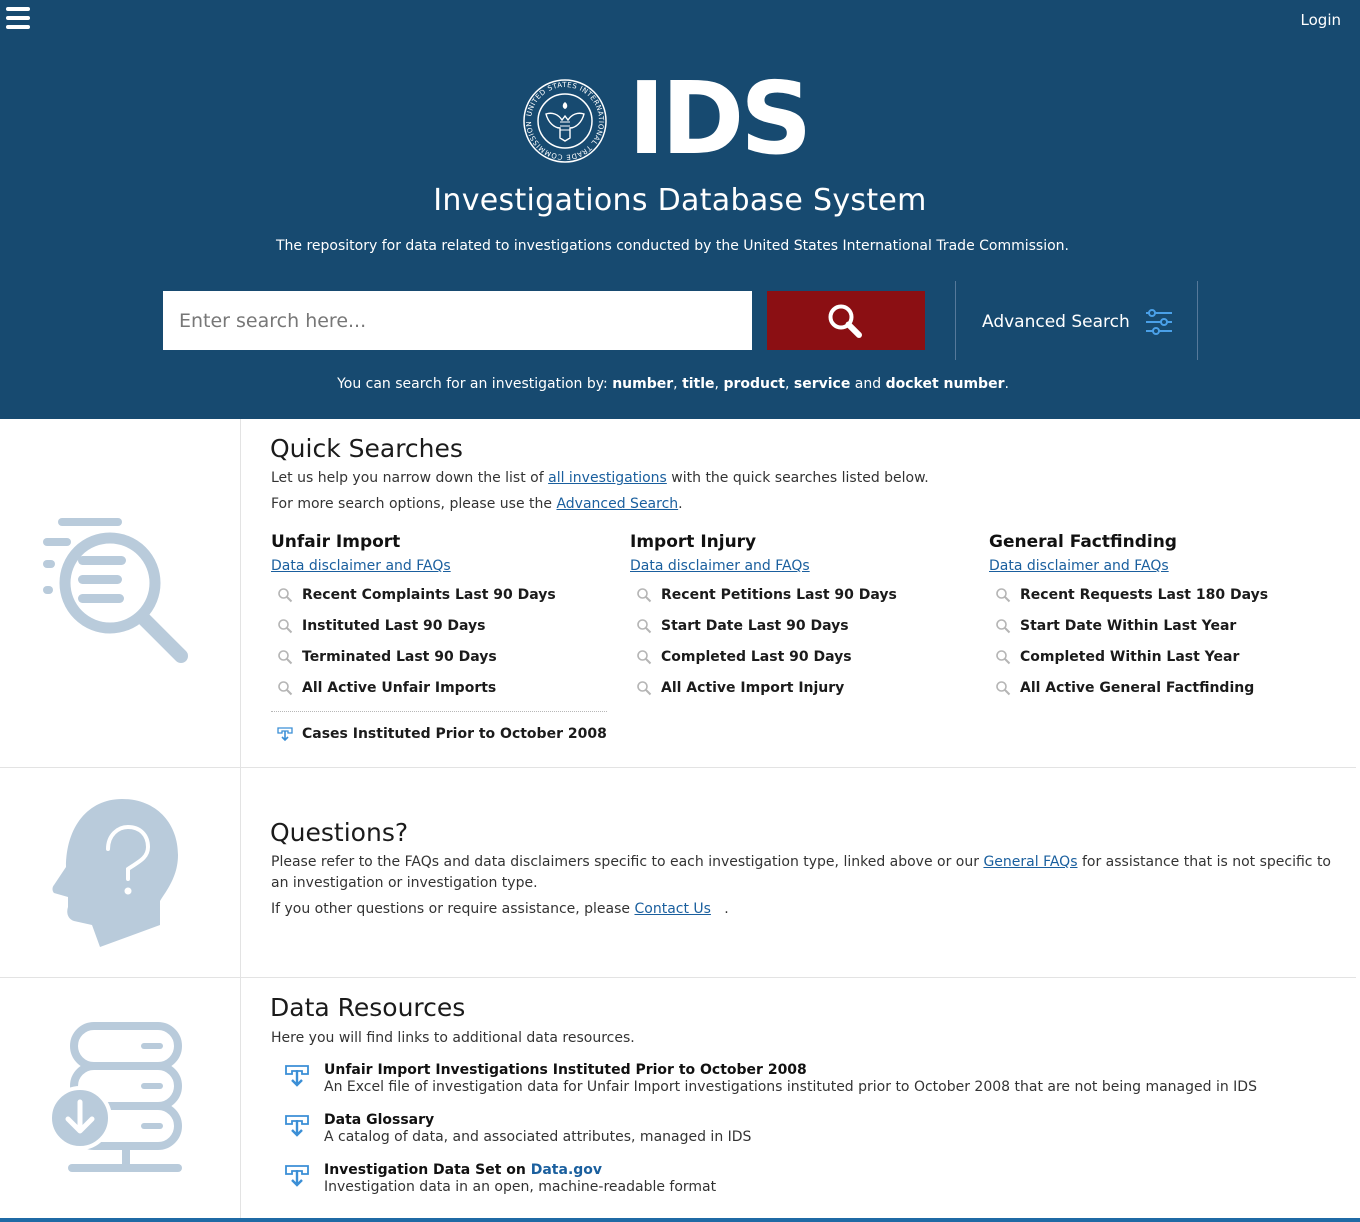  Describe the element at coordinates (387, 657) in the screenshot. I see `quick-search-item: Terminated Last 90 Days` at that location.